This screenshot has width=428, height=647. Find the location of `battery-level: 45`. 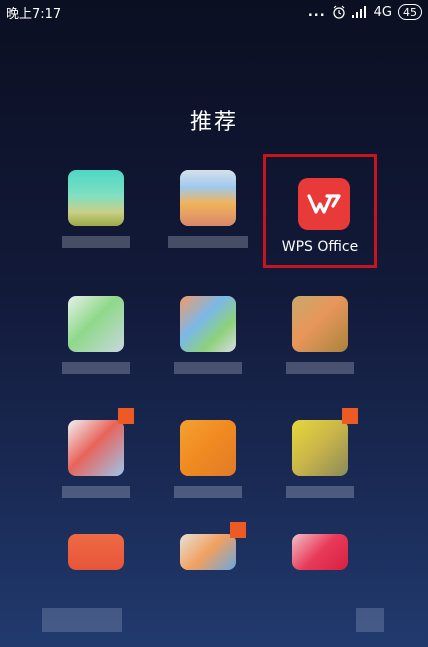

battery-level: 45 is located at coordinates (410, 12).